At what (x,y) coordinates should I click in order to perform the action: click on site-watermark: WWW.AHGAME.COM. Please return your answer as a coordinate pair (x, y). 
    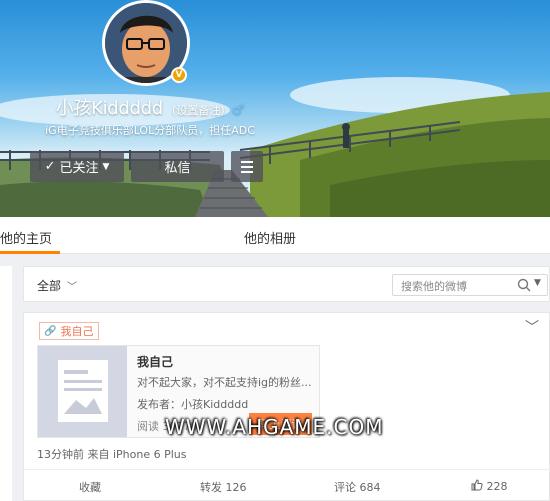
    Looking at the image, I should click on (274, 427).